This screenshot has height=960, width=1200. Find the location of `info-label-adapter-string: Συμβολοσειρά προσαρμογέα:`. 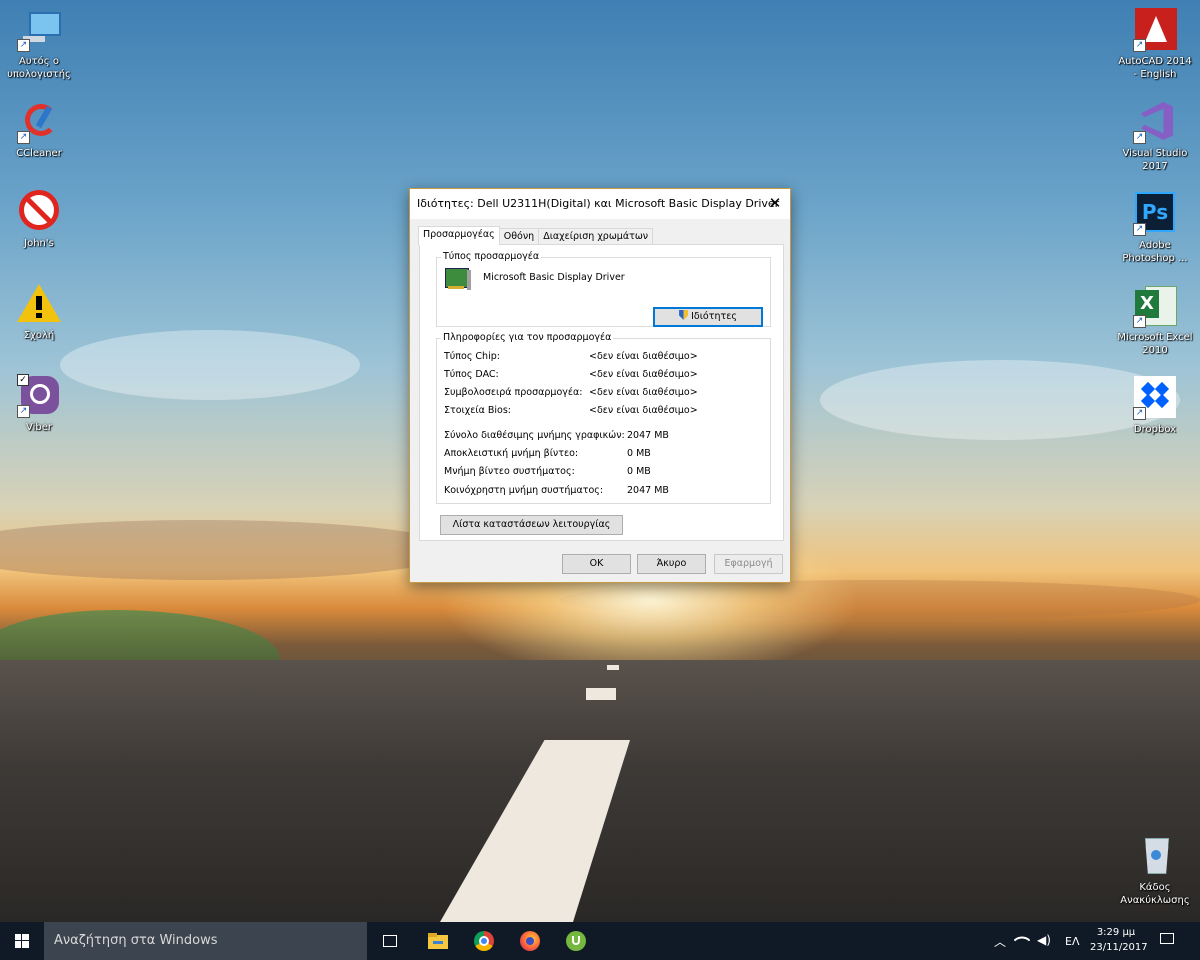

info-label-adapter-string: Συμβολοσειρά προσαρμογέα: is located at coordinates (513, 392).